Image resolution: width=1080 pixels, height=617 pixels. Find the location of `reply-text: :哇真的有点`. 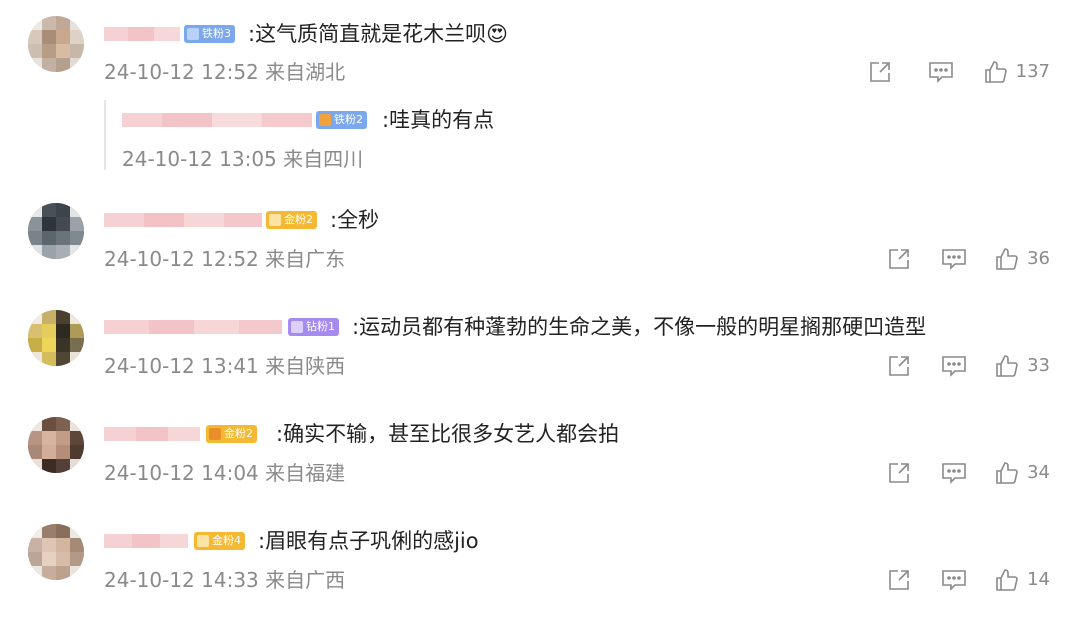

reply-text: :哇真的有点 is located at coordinates (438, 120).